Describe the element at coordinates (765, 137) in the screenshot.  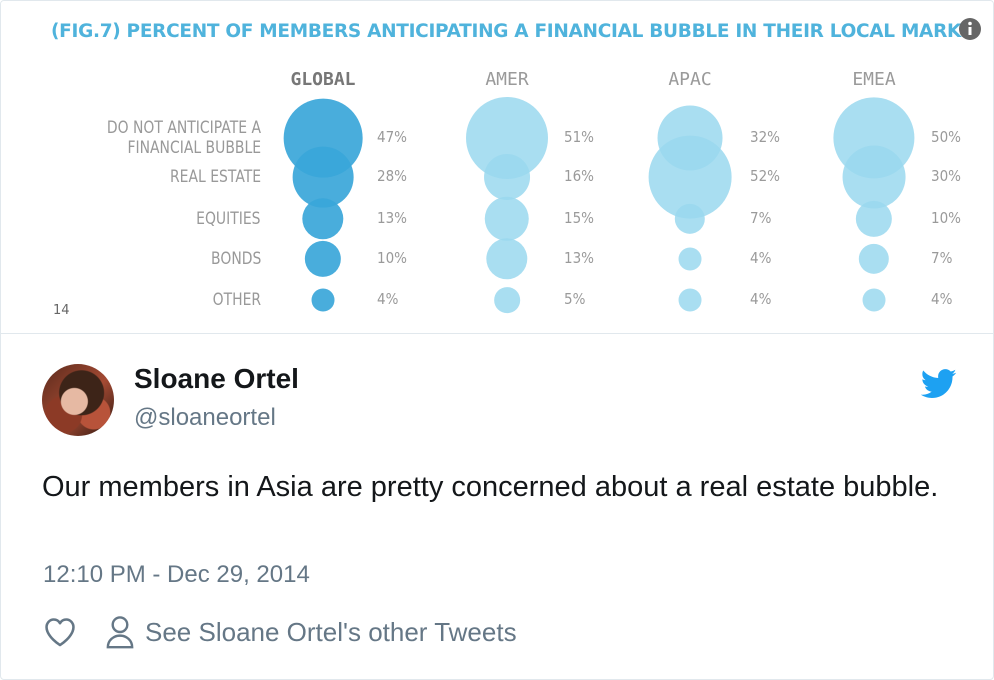
I see `percent-label: 32%` at that location.